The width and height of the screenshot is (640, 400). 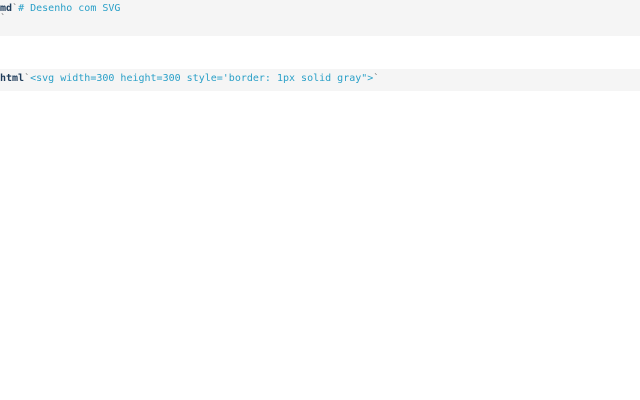 I want to click on markdown-cell-line: md`# Desenho com SVG, so click(x=60, y=9).